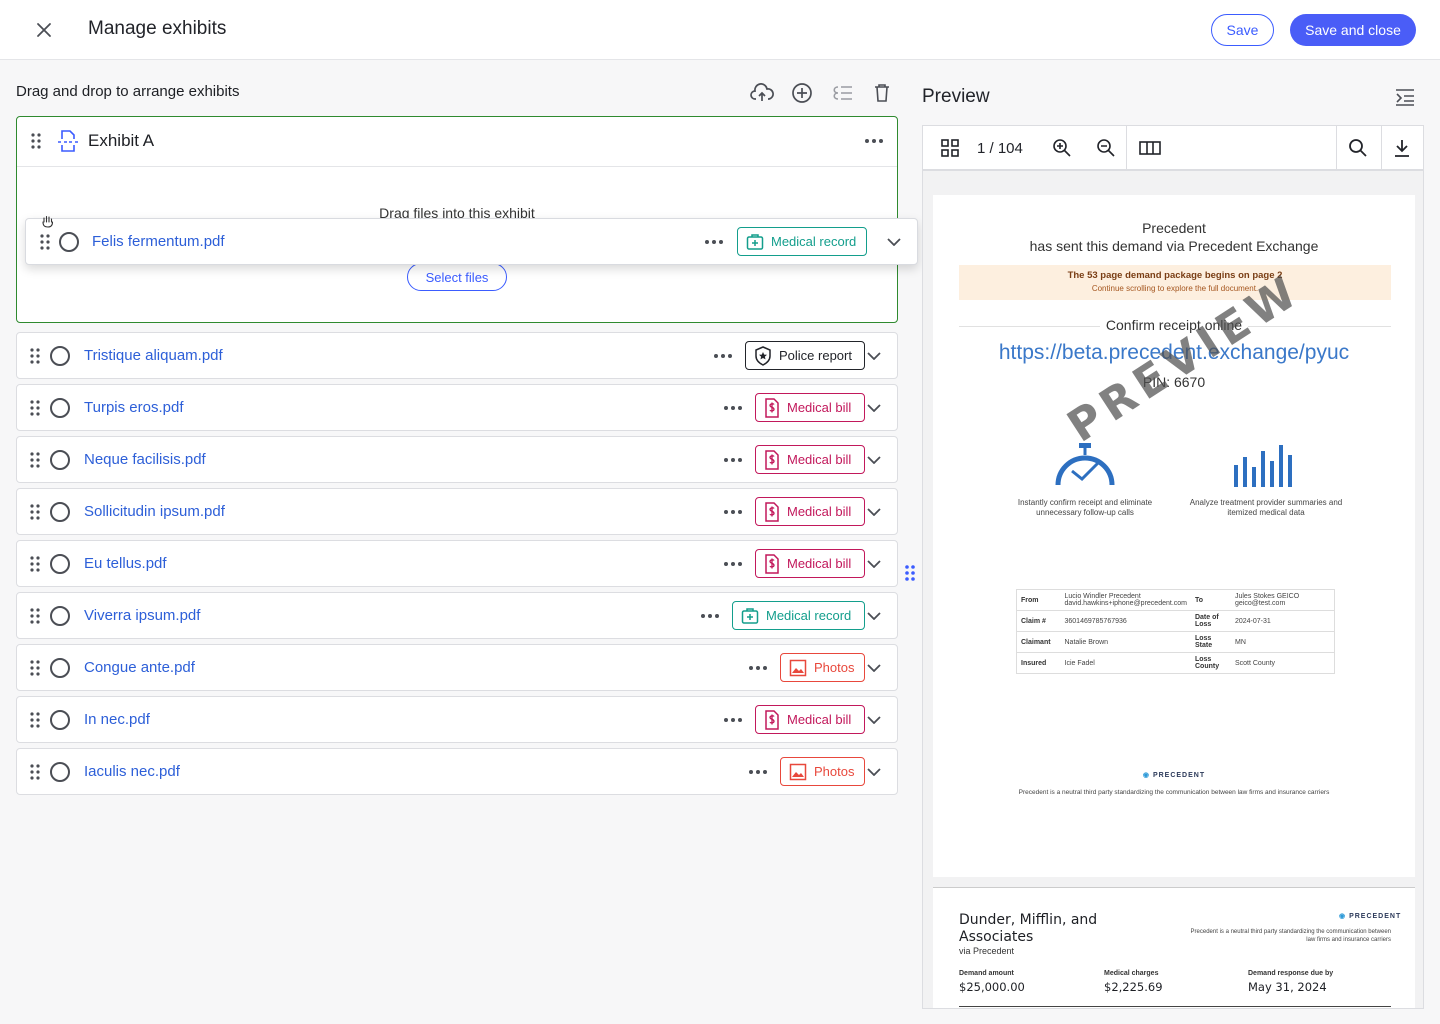 The width and height of the screenshot is (1440, 1024). Describe the element at coordinates (802, 93) in the screenshot. I see `add-circle-icon` at that location.